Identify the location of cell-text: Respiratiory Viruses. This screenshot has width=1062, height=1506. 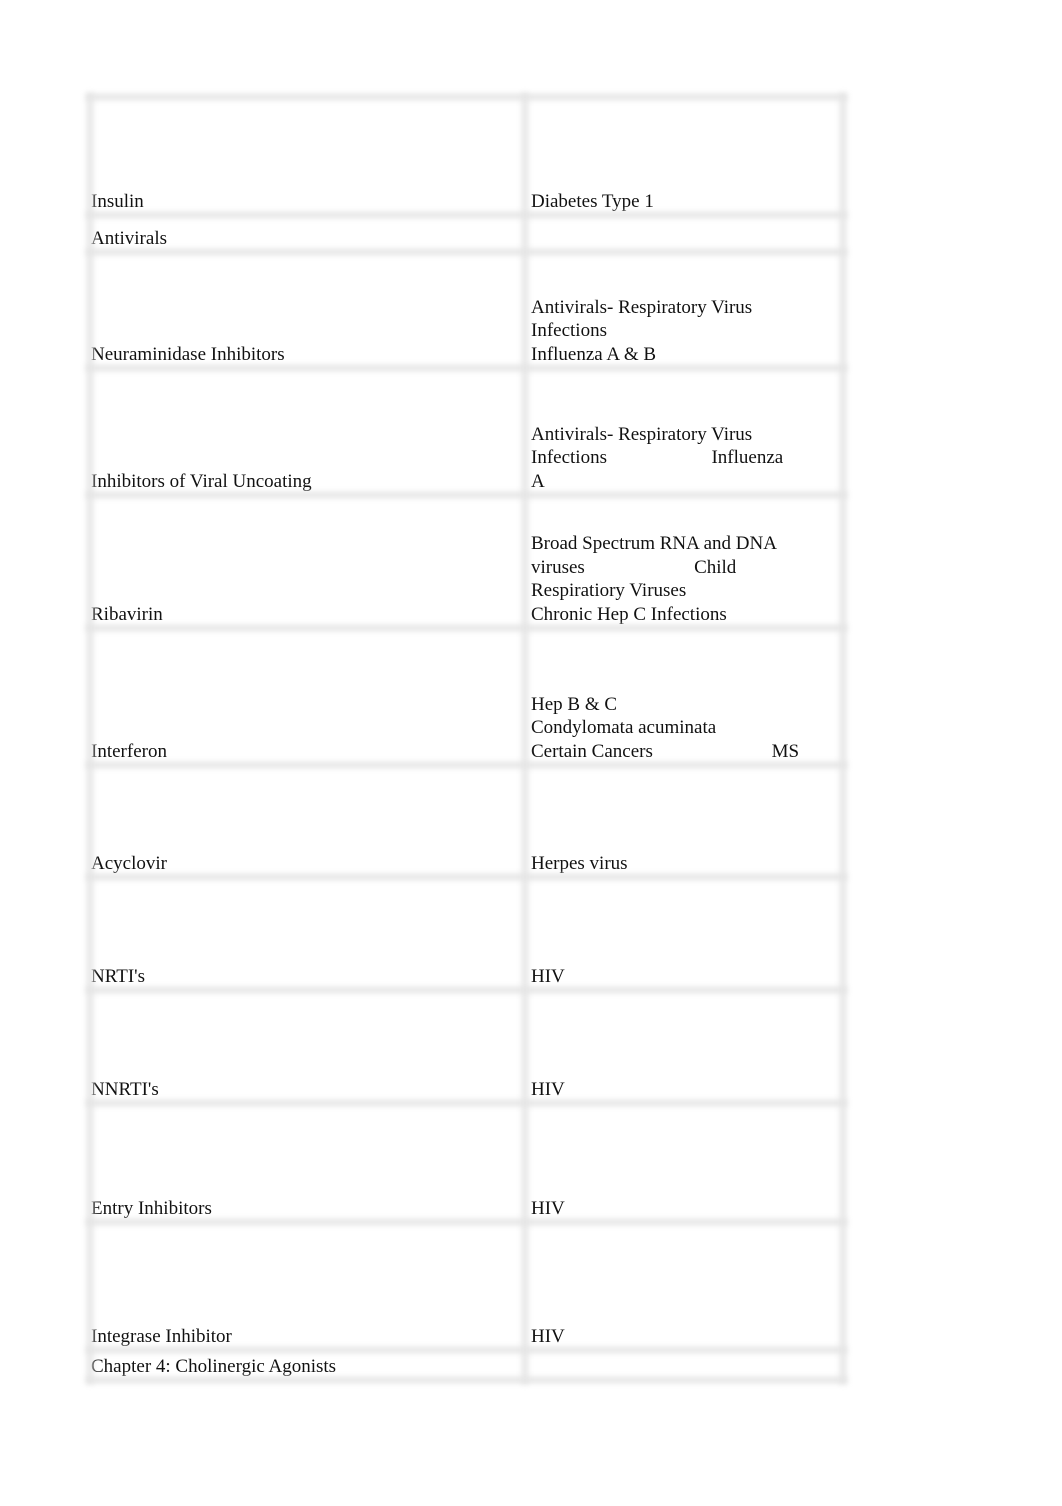
(609, 590).